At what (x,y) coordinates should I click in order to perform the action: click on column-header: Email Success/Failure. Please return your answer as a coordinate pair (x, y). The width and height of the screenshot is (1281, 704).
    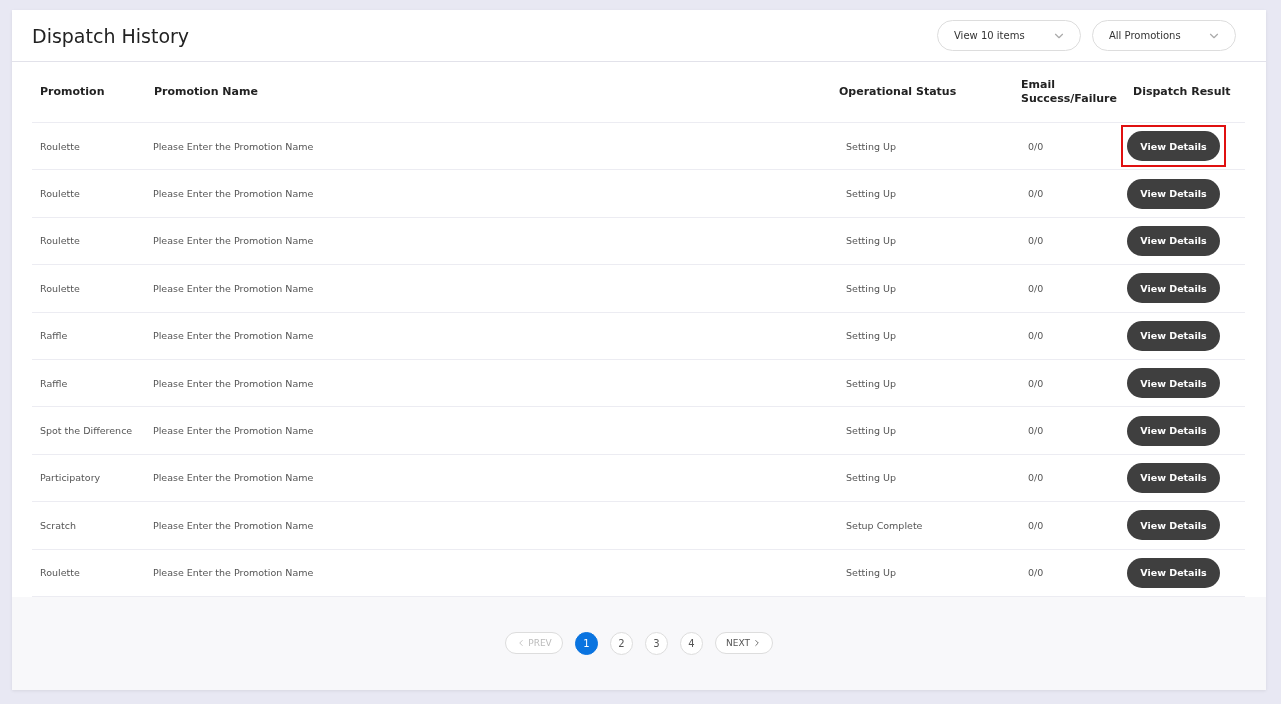
    Looking at the image, I should click on (1069, 92).